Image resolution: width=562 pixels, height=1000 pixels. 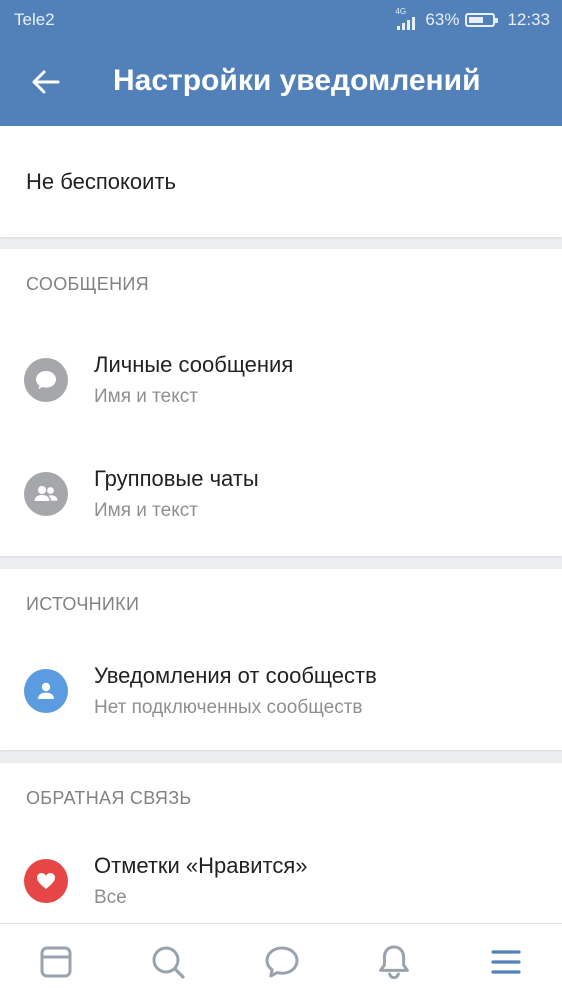 I want to click on arrow-left-icon, so click(x=46, y=82).